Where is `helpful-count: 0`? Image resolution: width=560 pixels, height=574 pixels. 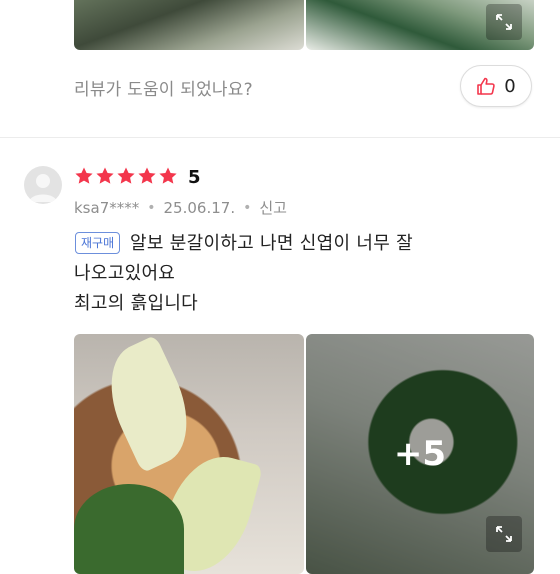 helpful-count: 0 is located at coordinates (510, 86).